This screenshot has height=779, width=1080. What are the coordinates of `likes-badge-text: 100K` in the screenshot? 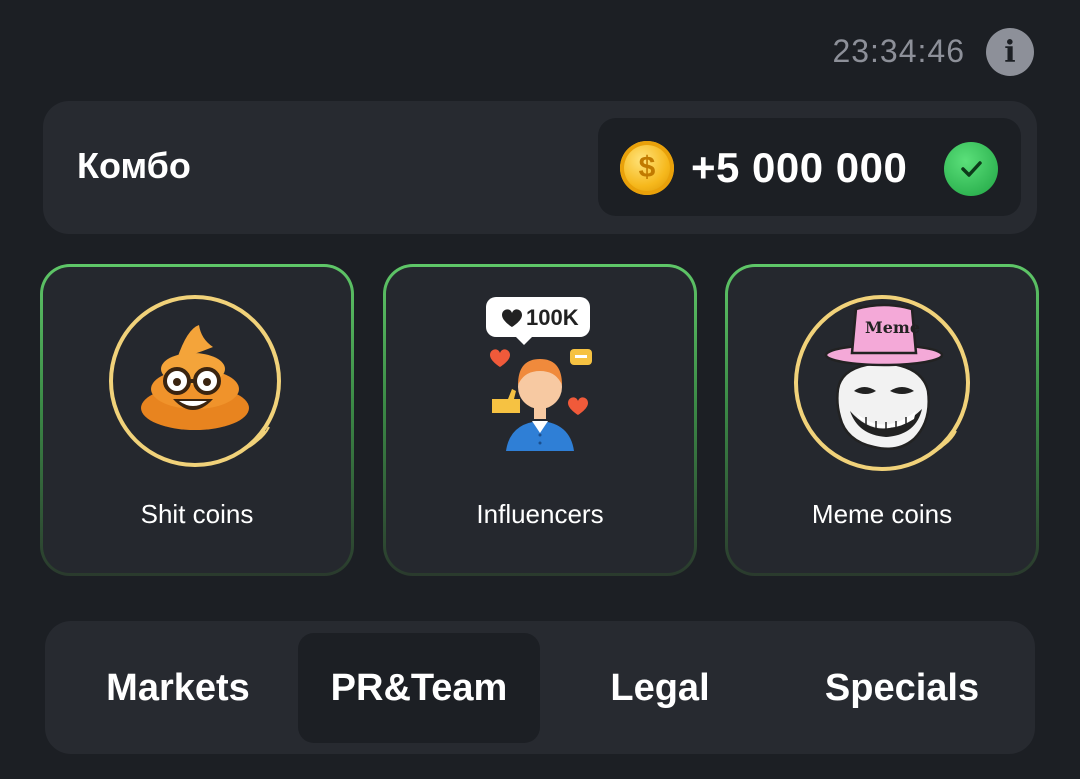 It's located at (552, 317).